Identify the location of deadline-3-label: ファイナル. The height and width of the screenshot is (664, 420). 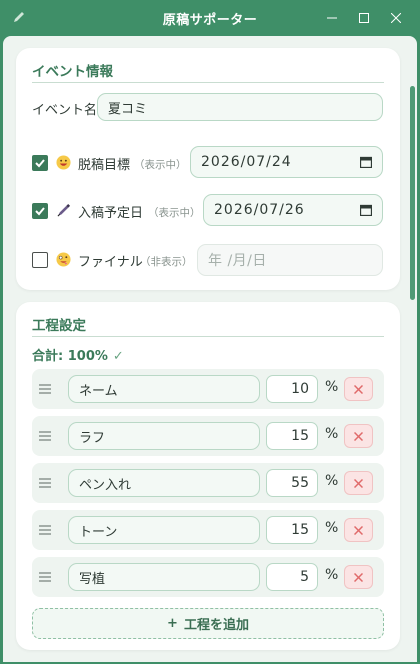
(110, 262).